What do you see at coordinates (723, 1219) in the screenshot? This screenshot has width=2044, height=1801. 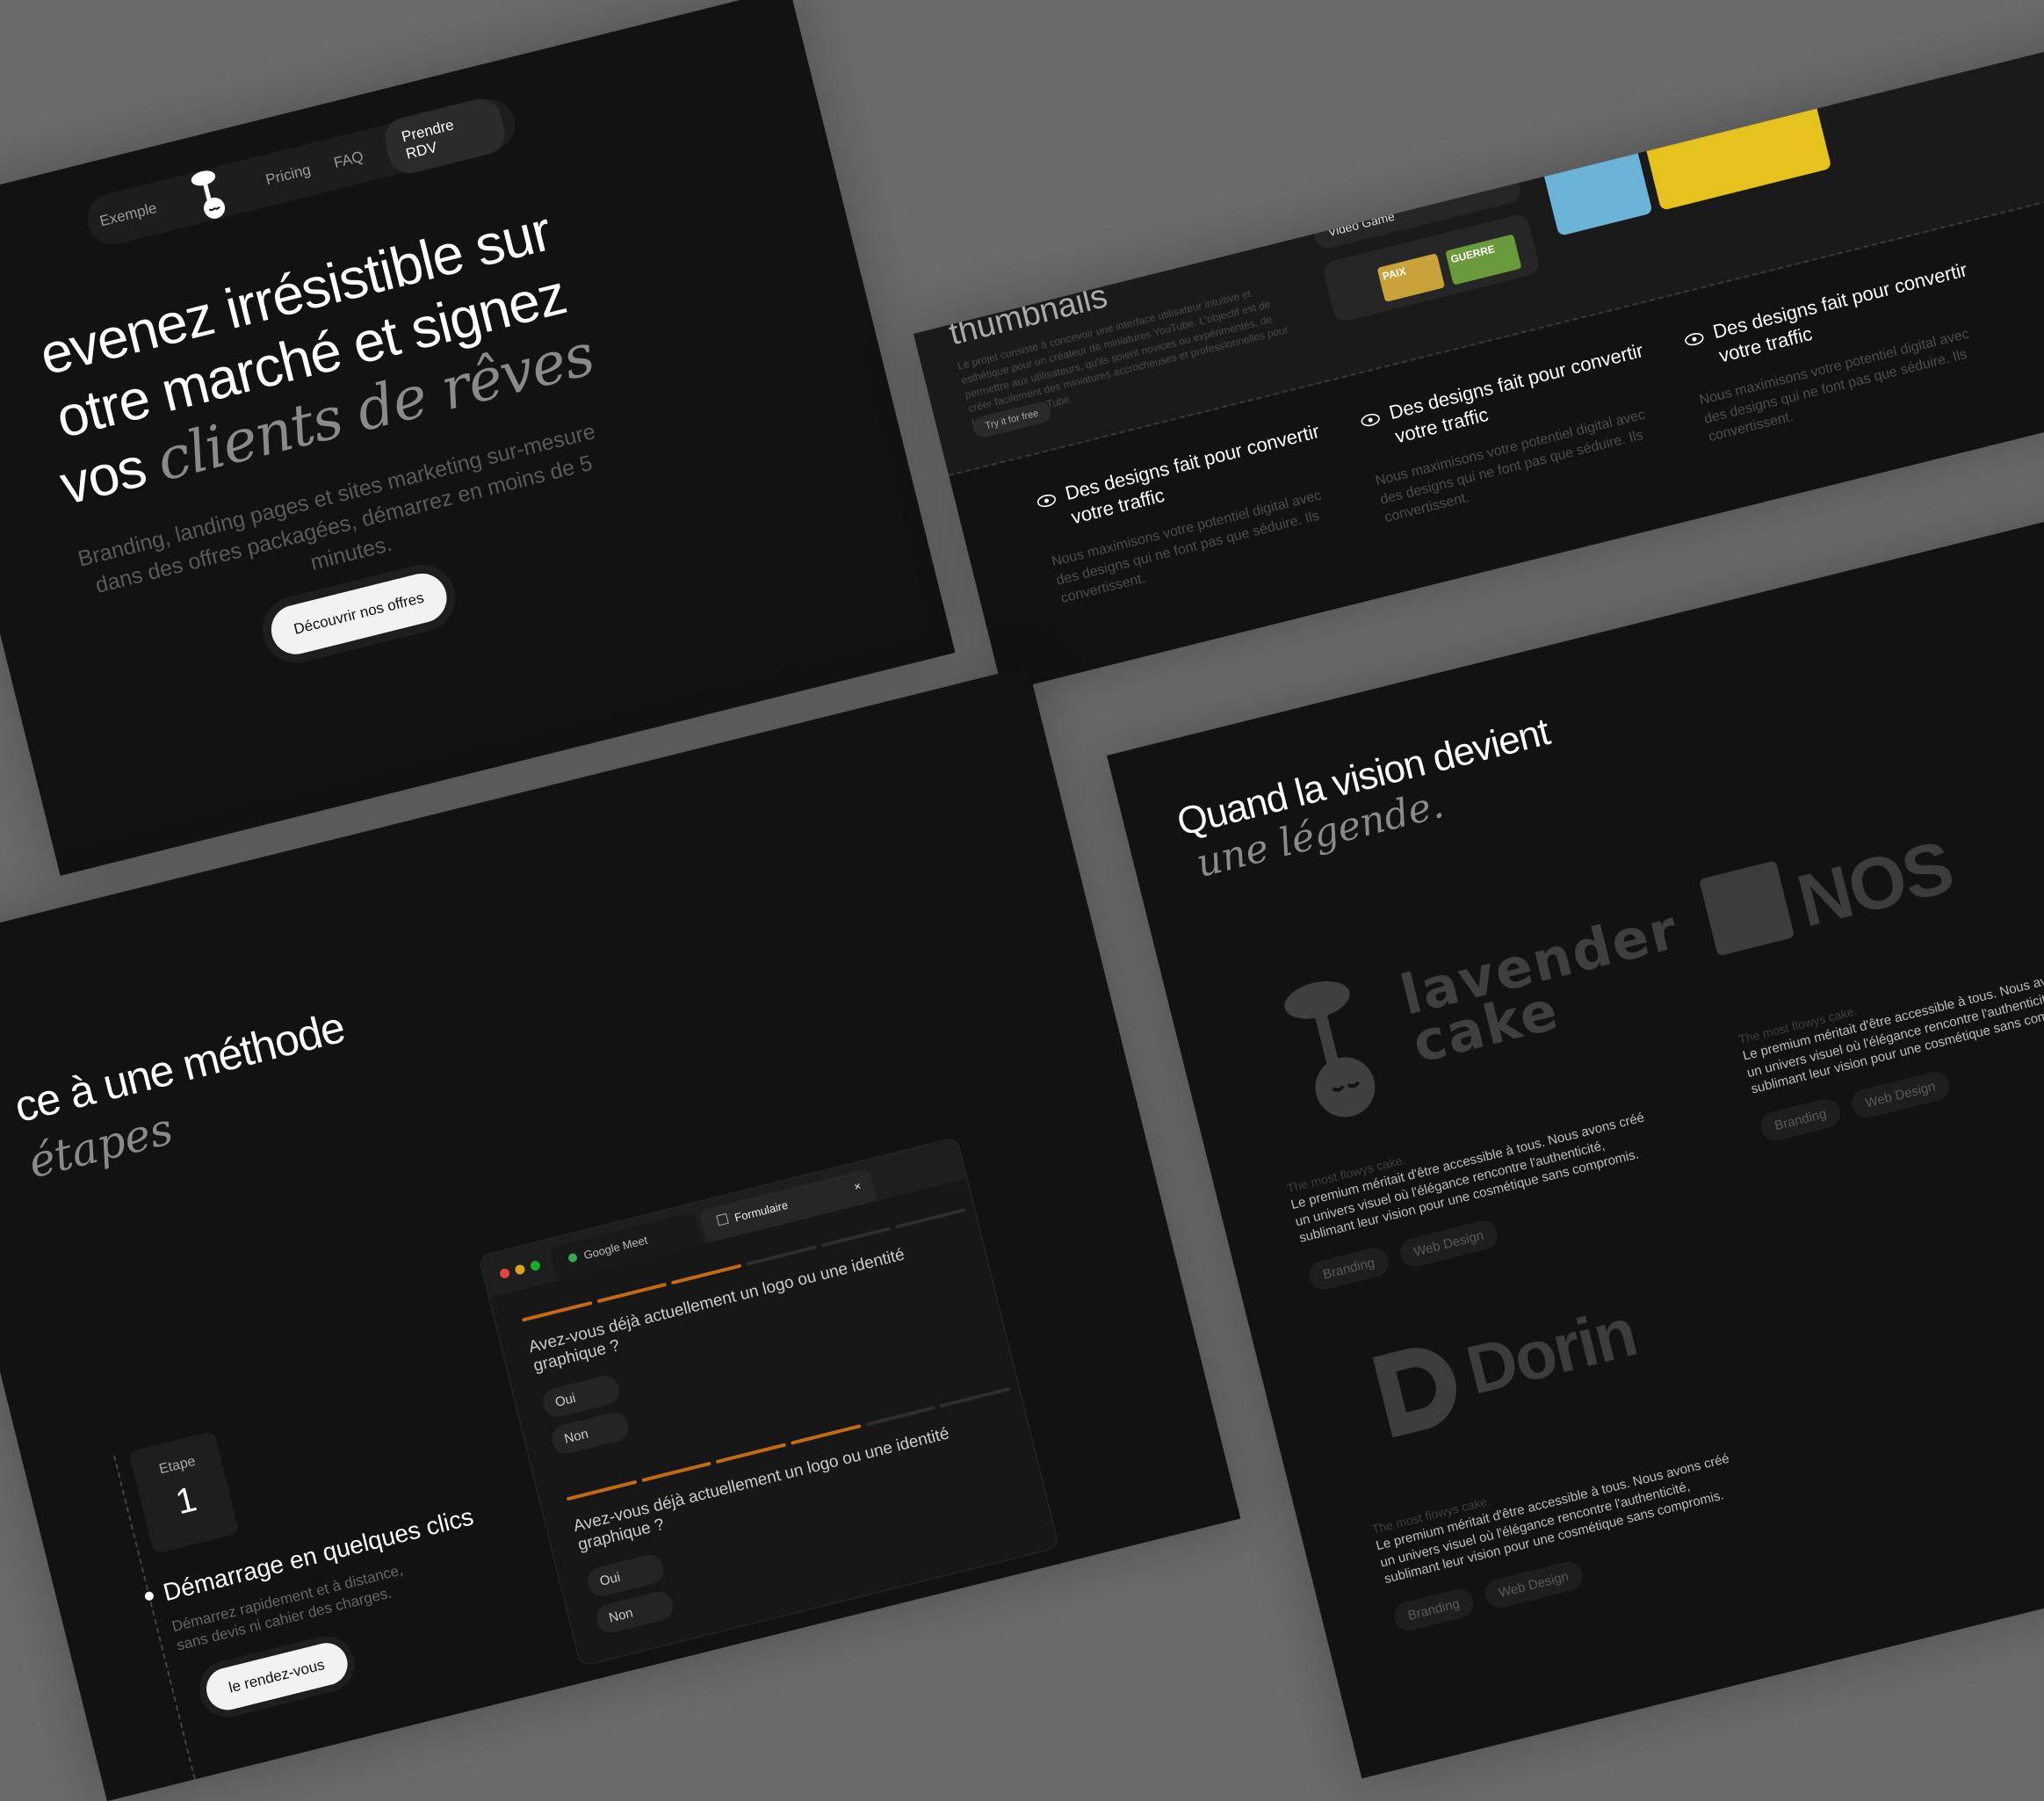 I see `notion-icon` at bounding box center [723, 1219].